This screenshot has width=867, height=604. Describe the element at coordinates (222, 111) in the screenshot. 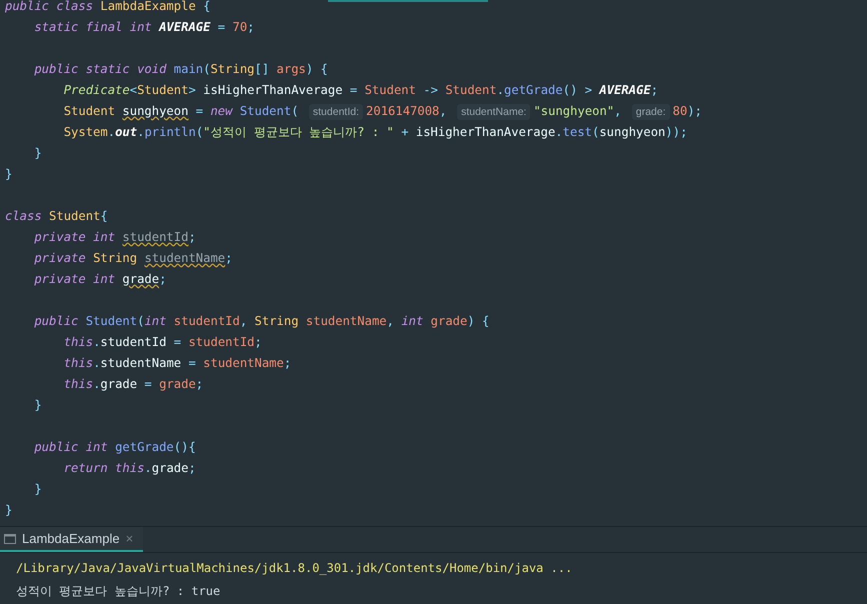

I see `code-token: new` at that location.